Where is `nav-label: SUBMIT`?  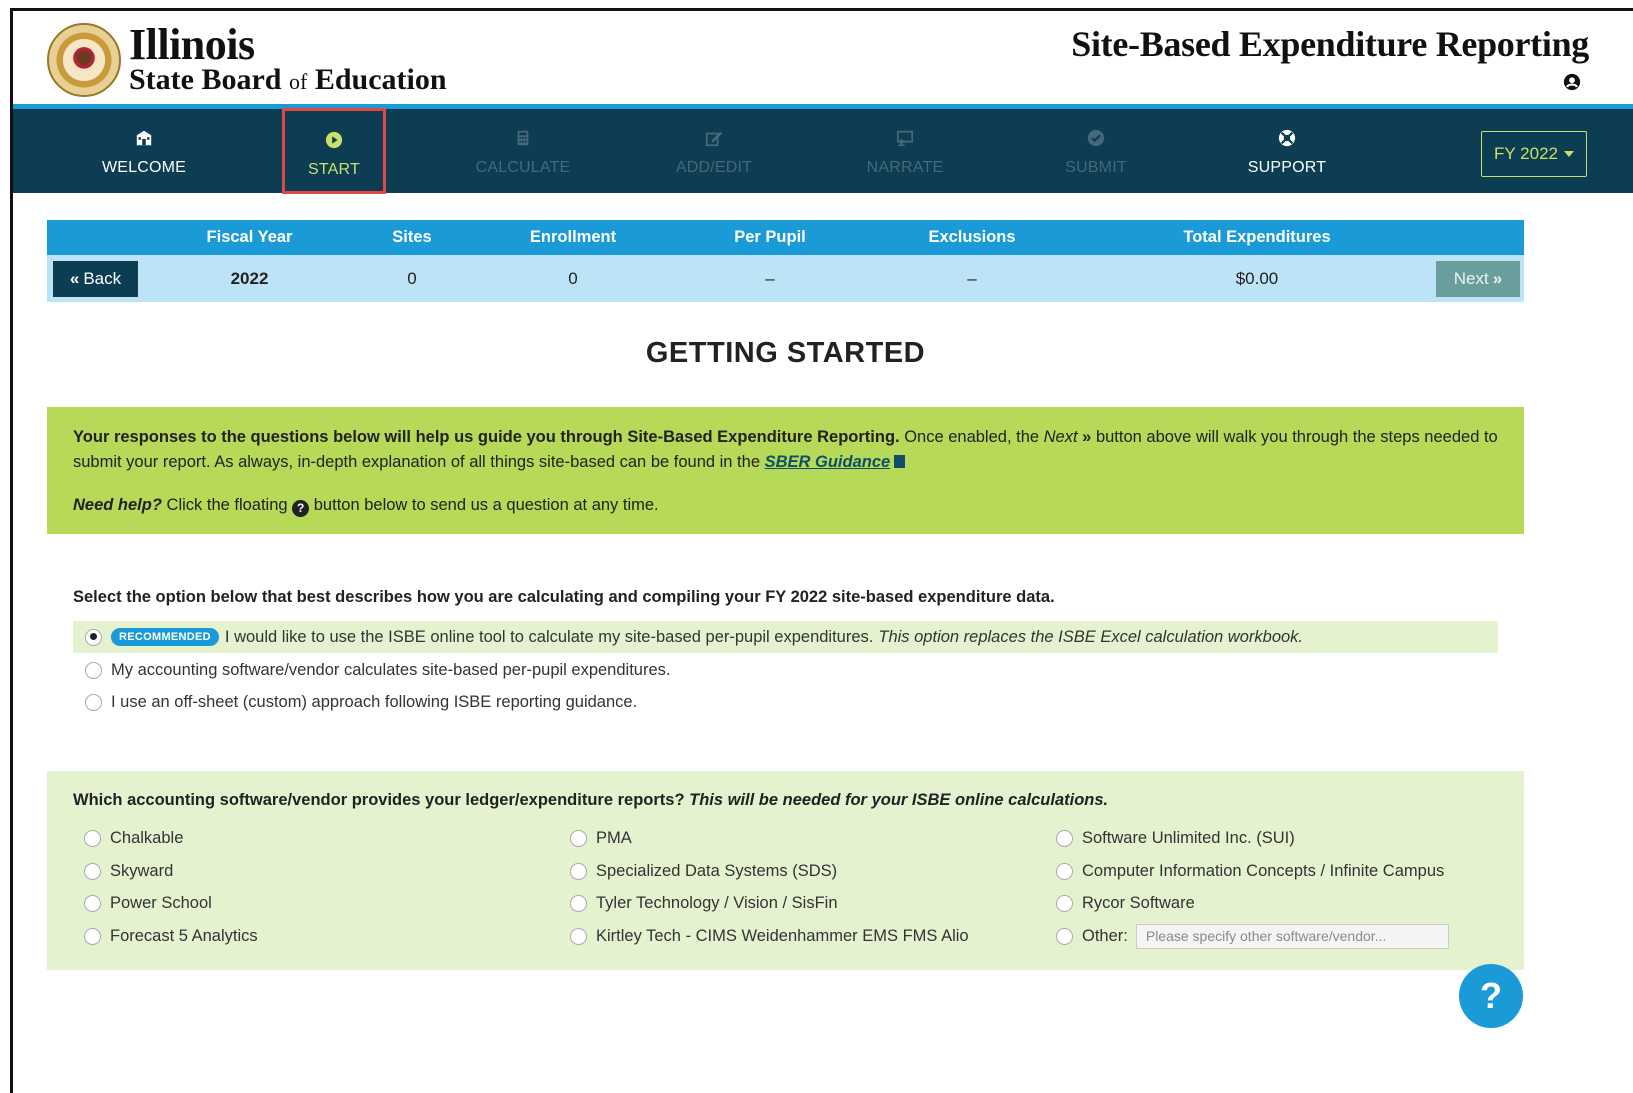
nav-label: SUBMIT is located at coordinates (1096, 167).